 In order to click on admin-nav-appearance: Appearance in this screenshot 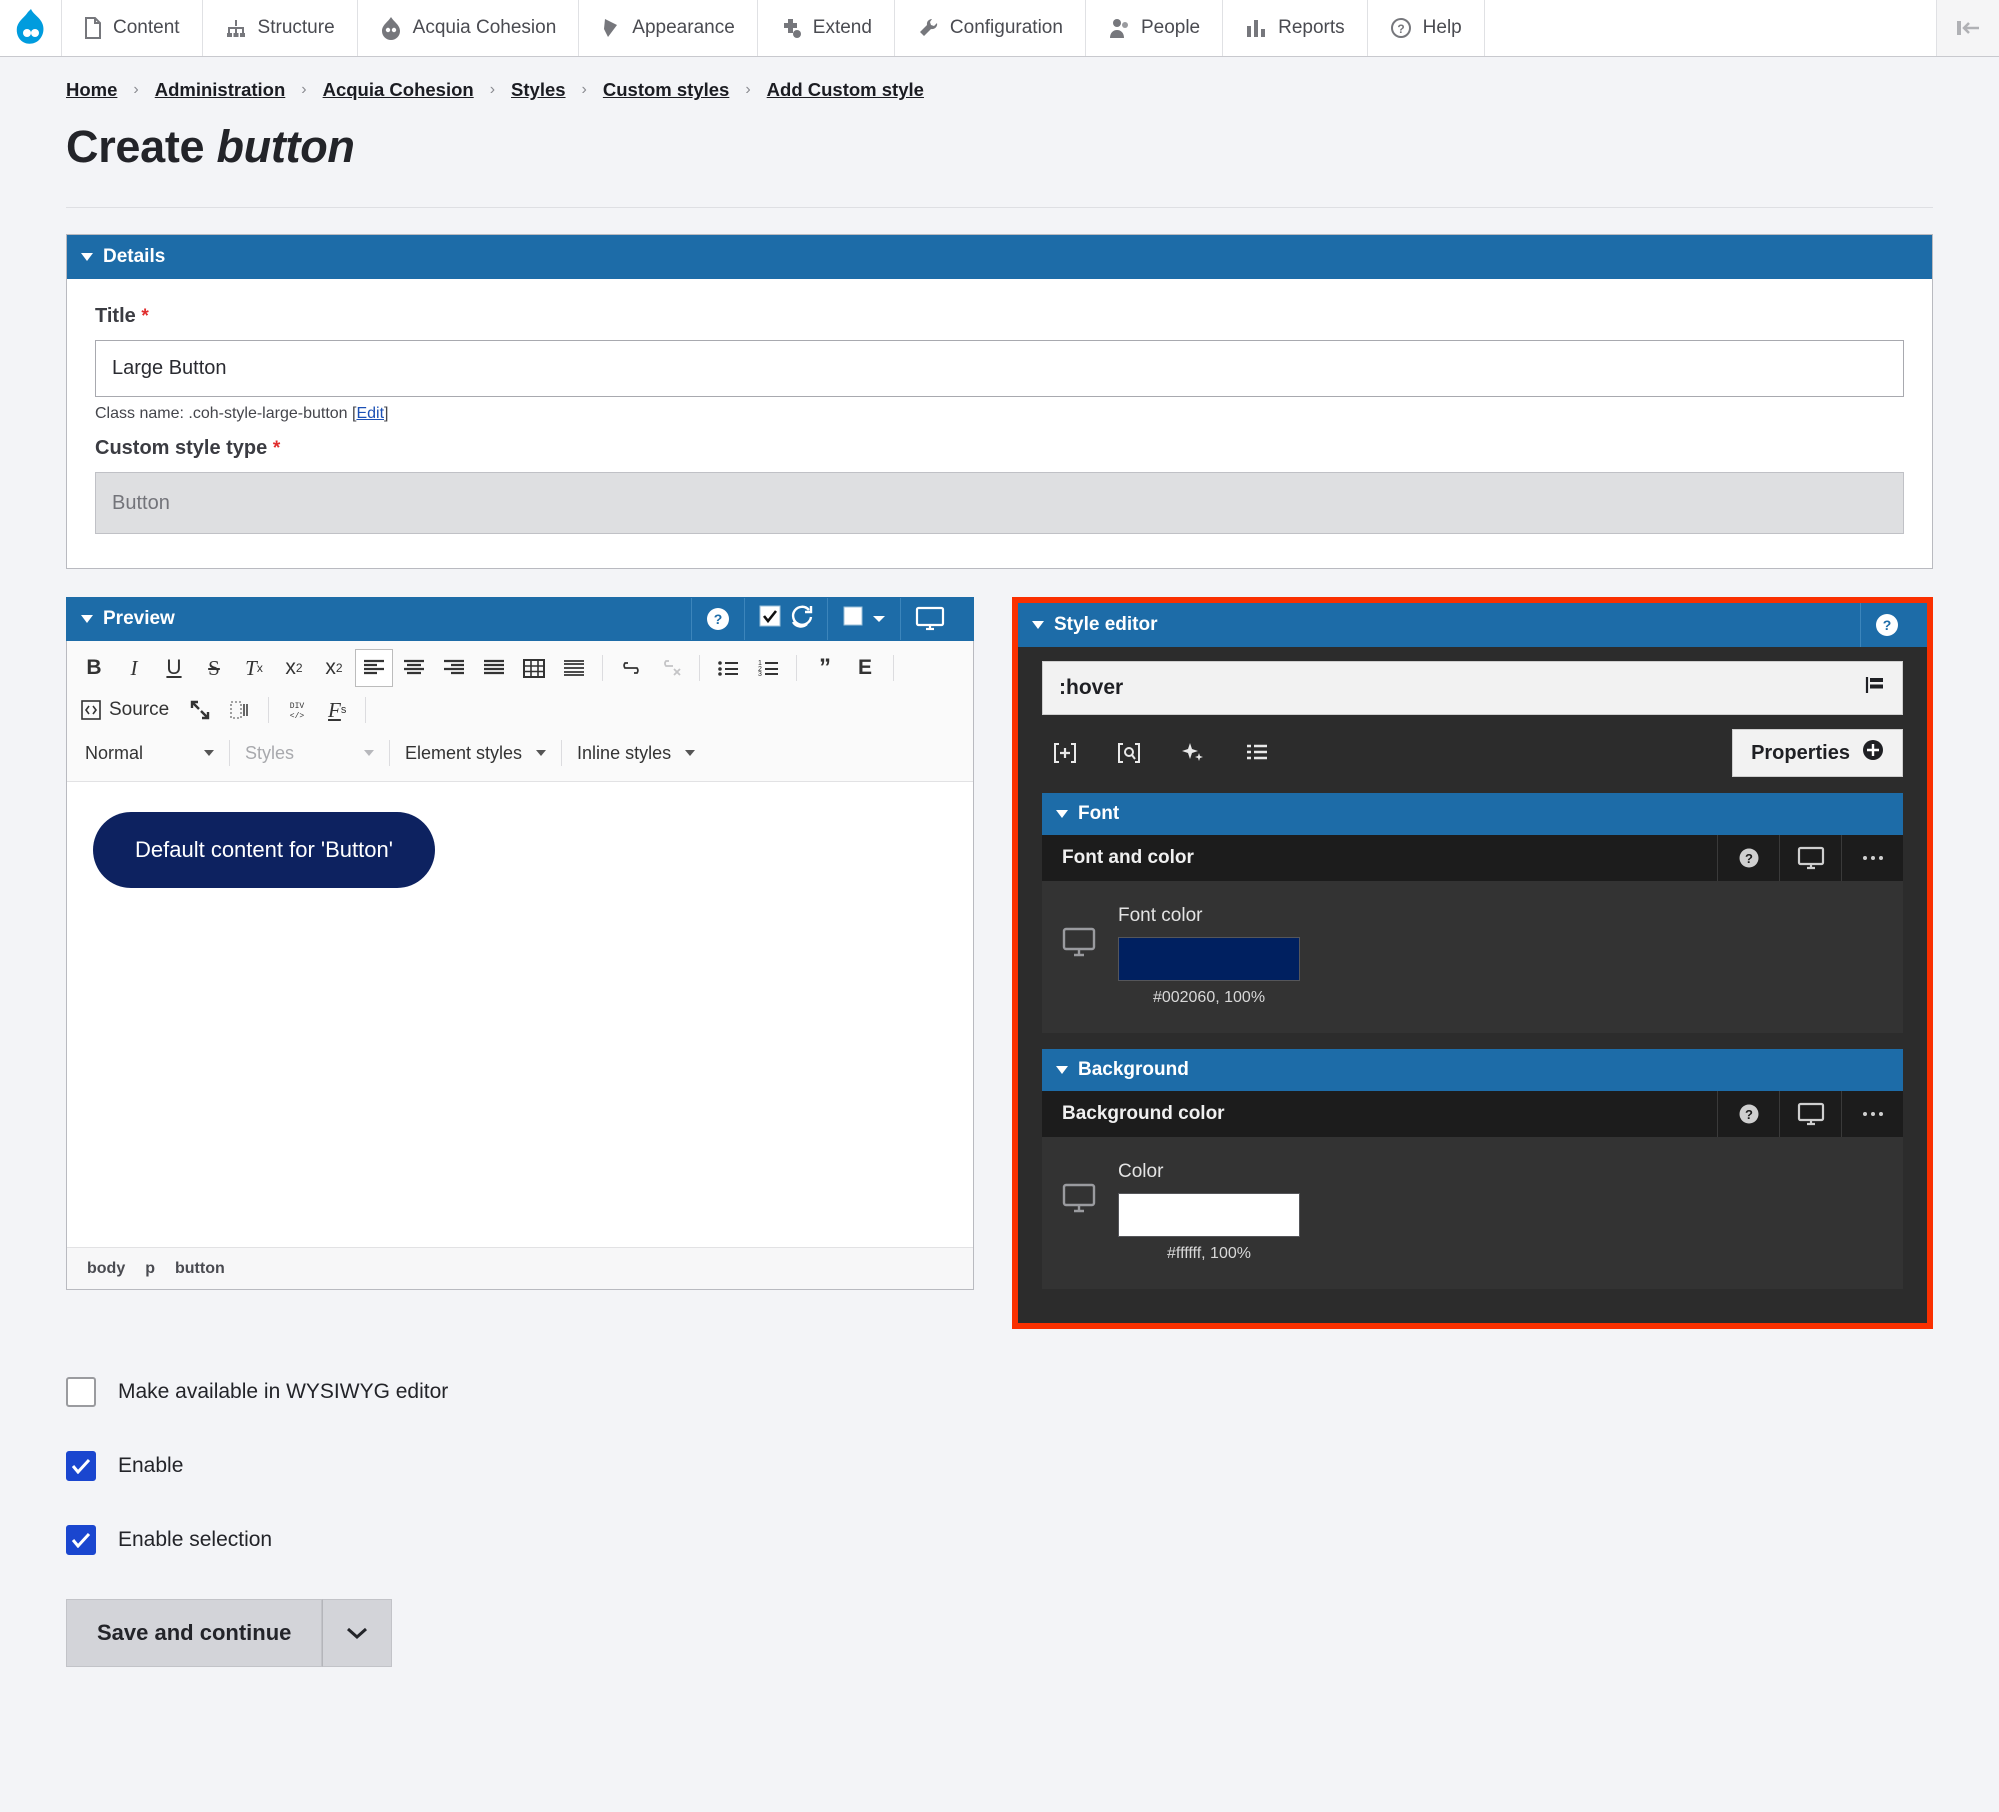, I will do `click(668, 28)`.